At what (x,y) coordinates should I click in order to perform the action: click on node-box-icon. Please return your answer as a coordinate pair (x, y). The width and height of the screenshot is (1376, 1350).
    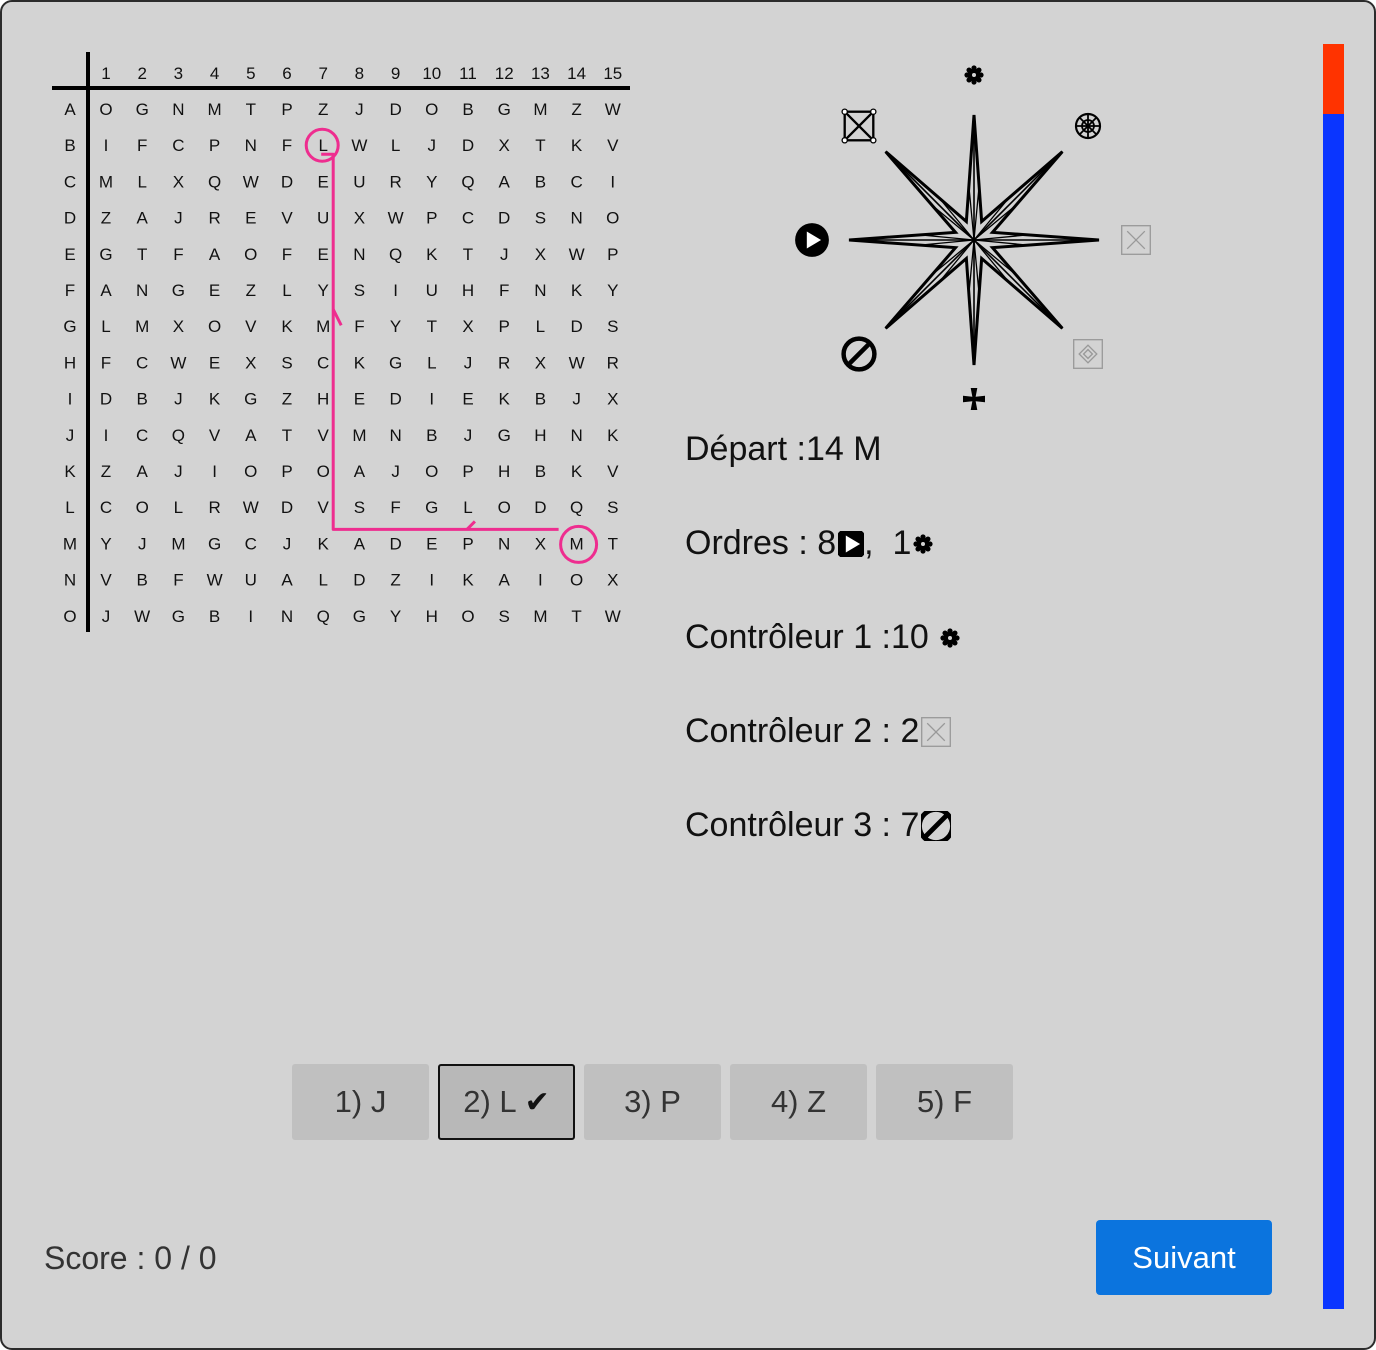
    Looking at the image, I should click on (859, 126).